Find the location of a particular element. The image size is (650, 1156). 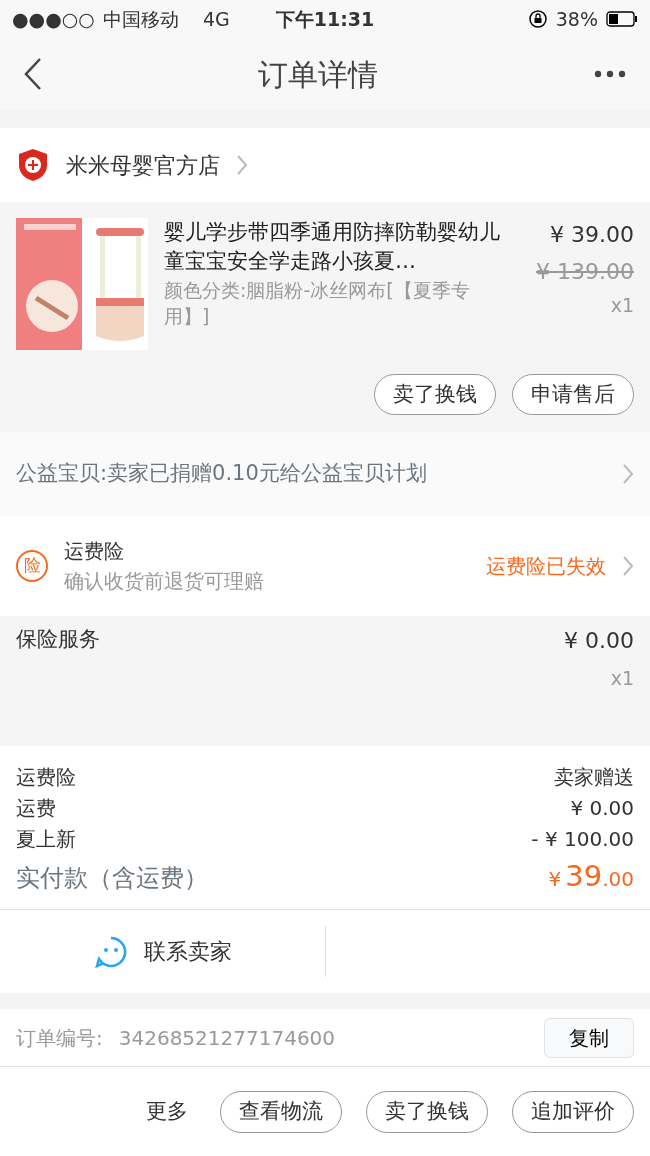

product-price: ¥ 39.00 is located at coordinates (592, 235).